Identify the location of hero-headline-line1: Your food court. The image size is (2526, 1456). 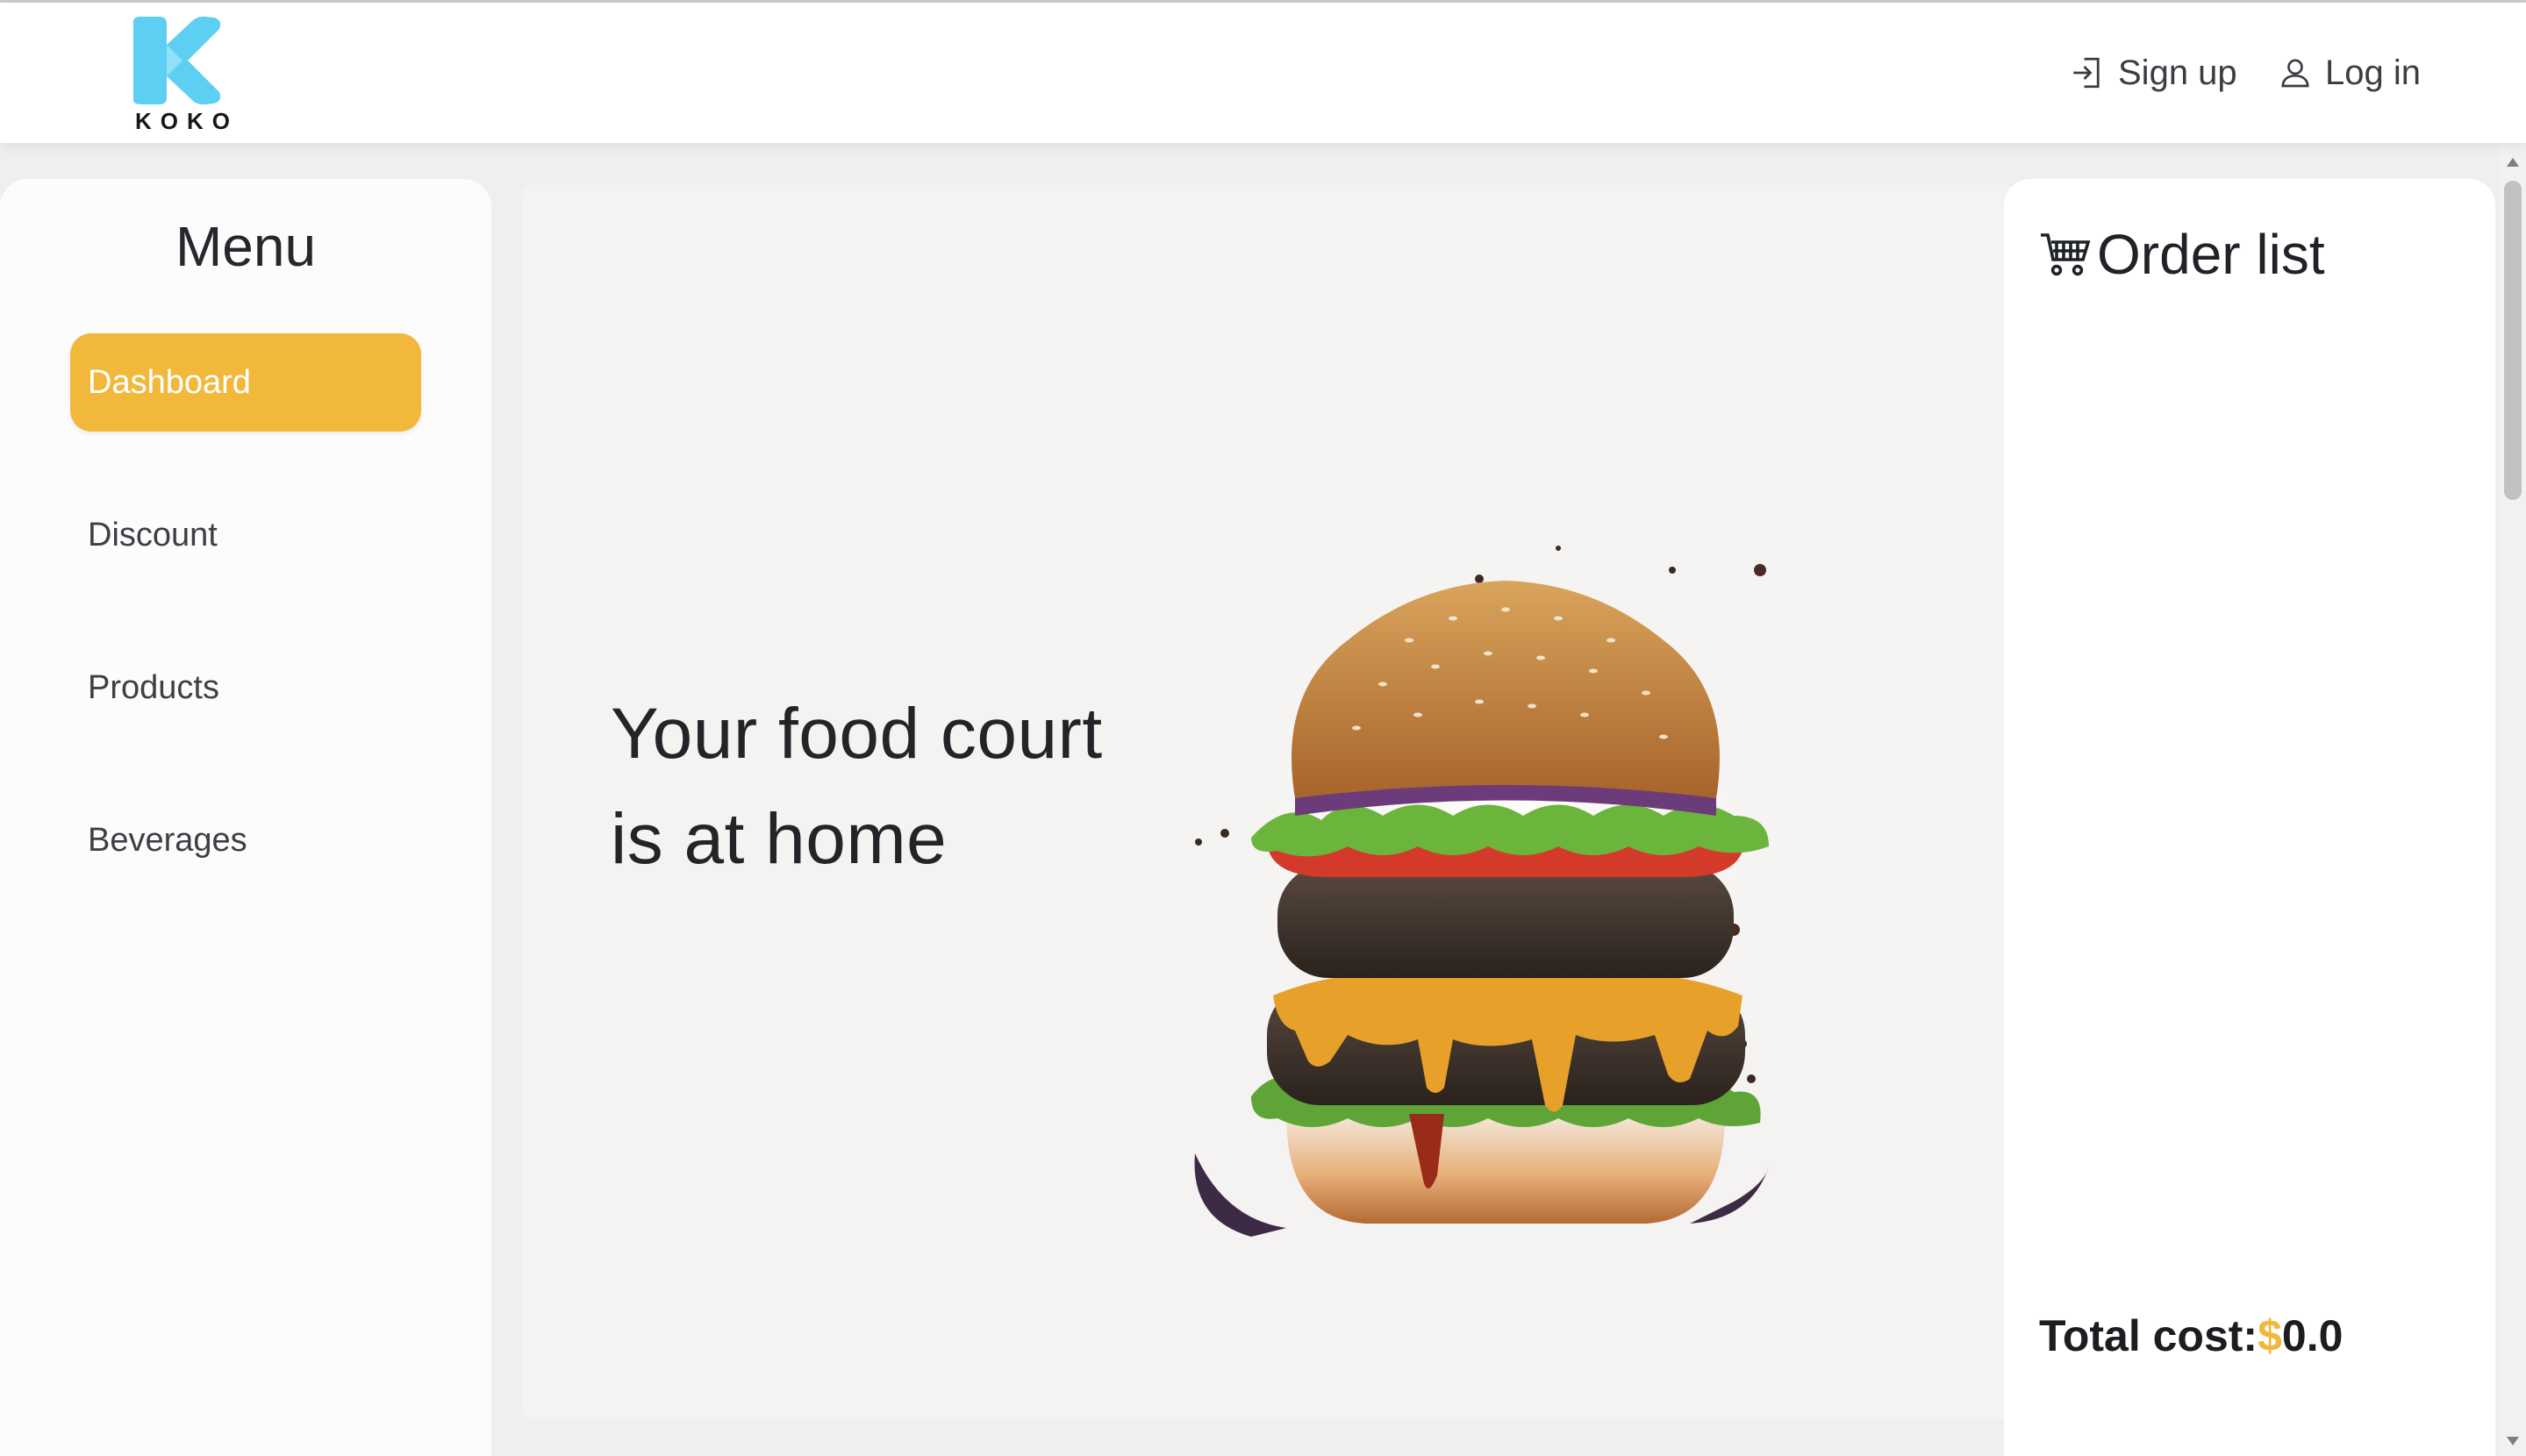
(857, 734).